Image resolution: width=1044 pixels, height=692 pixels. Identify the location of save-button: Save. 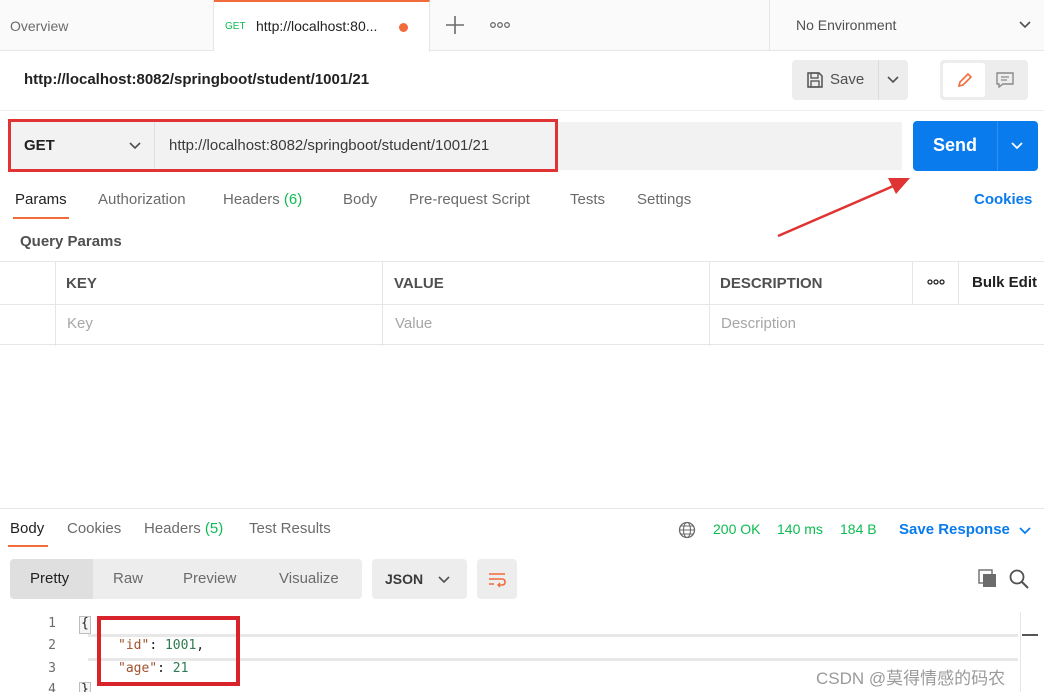
(850, 80).